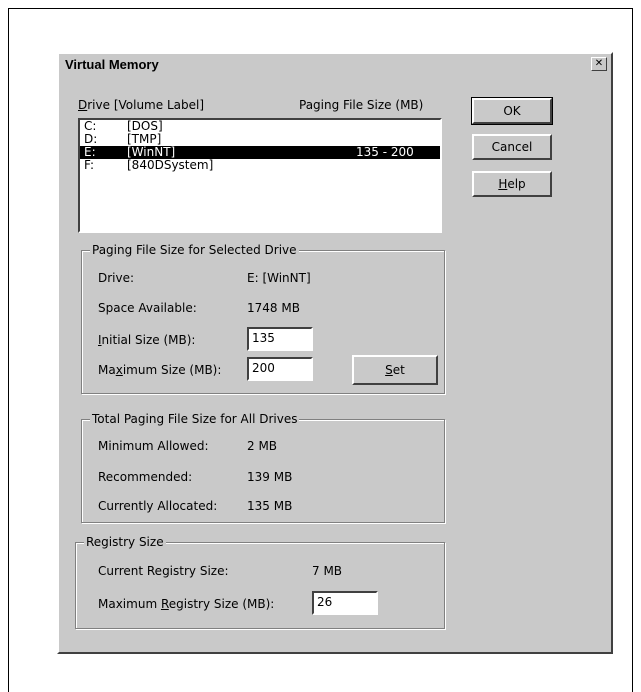 The image size is (641, 692). Describe the element at coordinates (145, 105) in the screenshot. I see `drive-header-text: rive [Volume Label]` at that location.